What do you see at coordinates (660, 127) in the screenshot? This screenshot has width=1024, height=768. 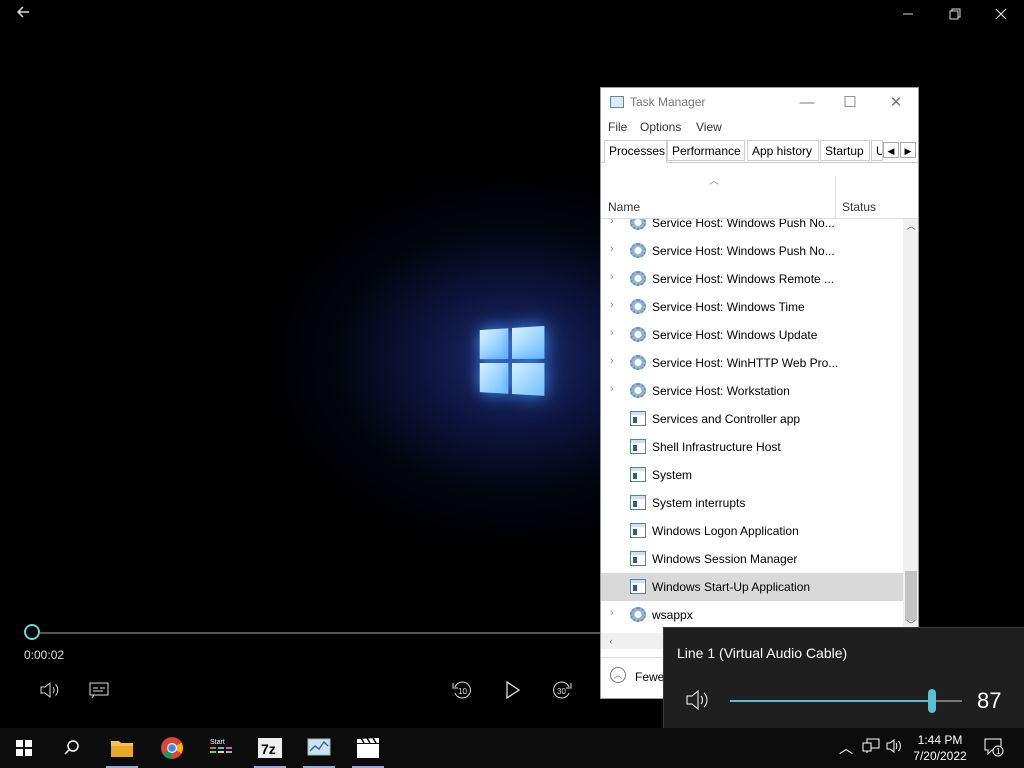 I see `menu-options: Options` at bounding box center [660, 127].